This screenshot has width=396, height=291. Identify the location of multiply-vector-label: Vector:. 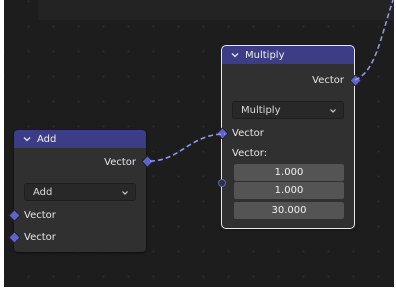
(250, 153).